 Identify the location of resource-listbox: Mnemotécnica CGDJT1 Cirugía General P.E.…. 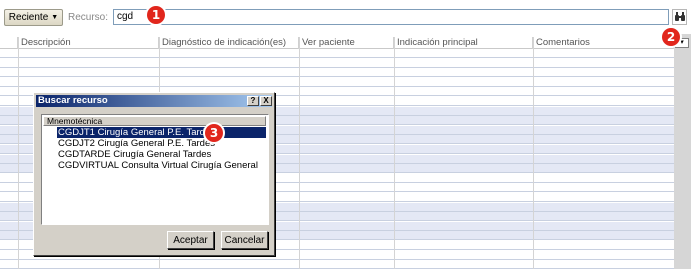
(155, 169).